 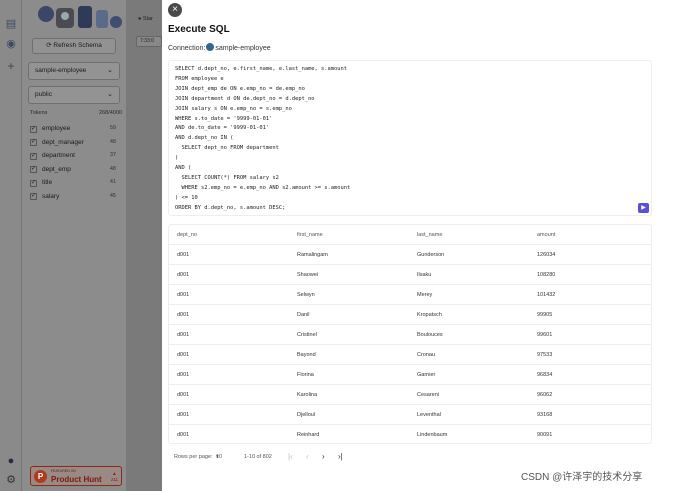 What do you see at coordinates (290, 457) in the screenshot?
I see `first-page-icon: |‹` at bounding box center [290, 457].